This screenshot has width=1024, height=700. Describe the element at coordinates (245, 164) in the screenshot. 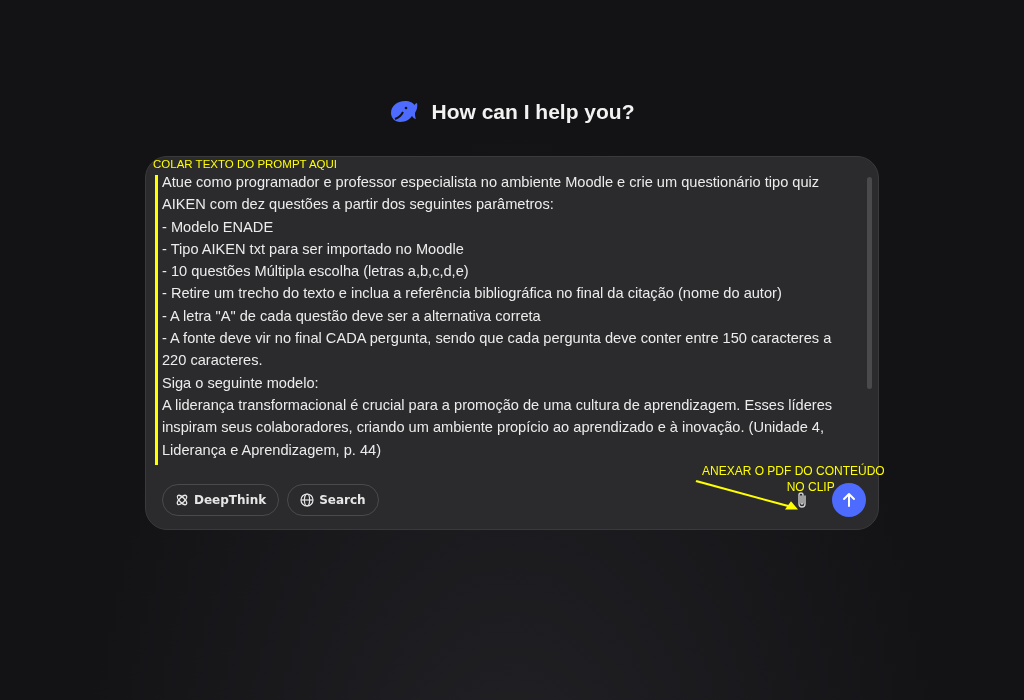

I see `annotation-label: COLAR TEXTO DO PROMPT AQUI` at that location.